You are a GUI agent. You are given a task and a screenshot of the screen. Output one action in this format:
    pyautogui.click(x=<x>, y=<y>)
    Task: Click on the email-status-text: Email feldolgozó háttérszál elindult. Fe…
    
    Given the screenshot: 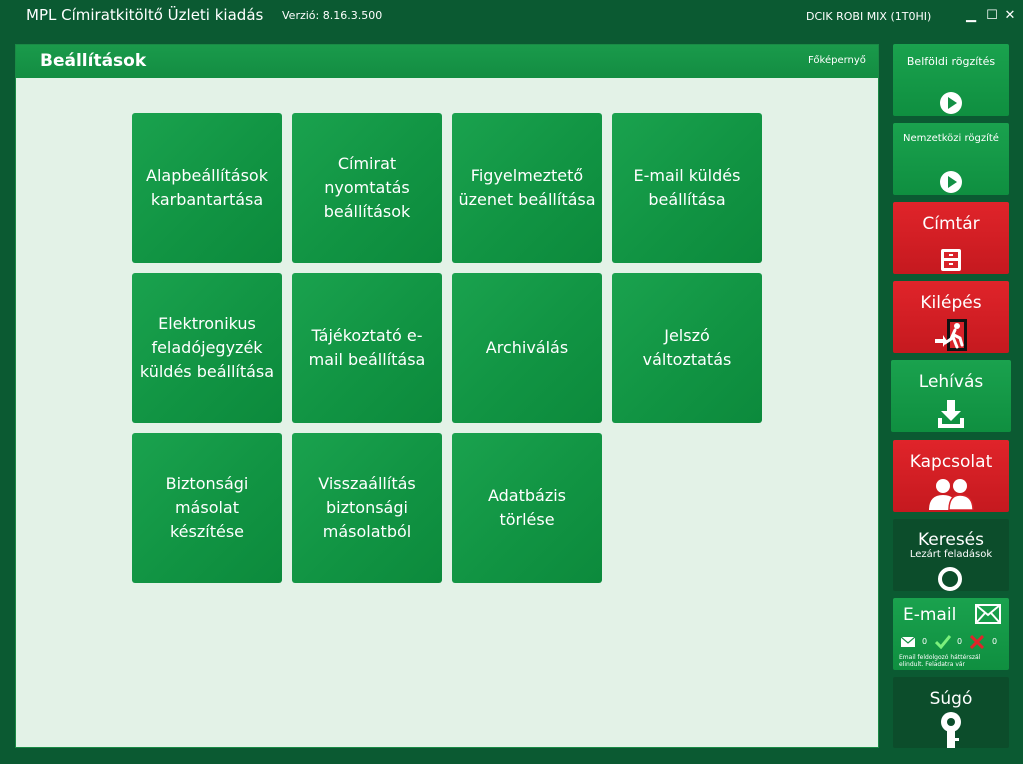 What is the action you would take?
    pyautogui.click(x=940, y=661)
    